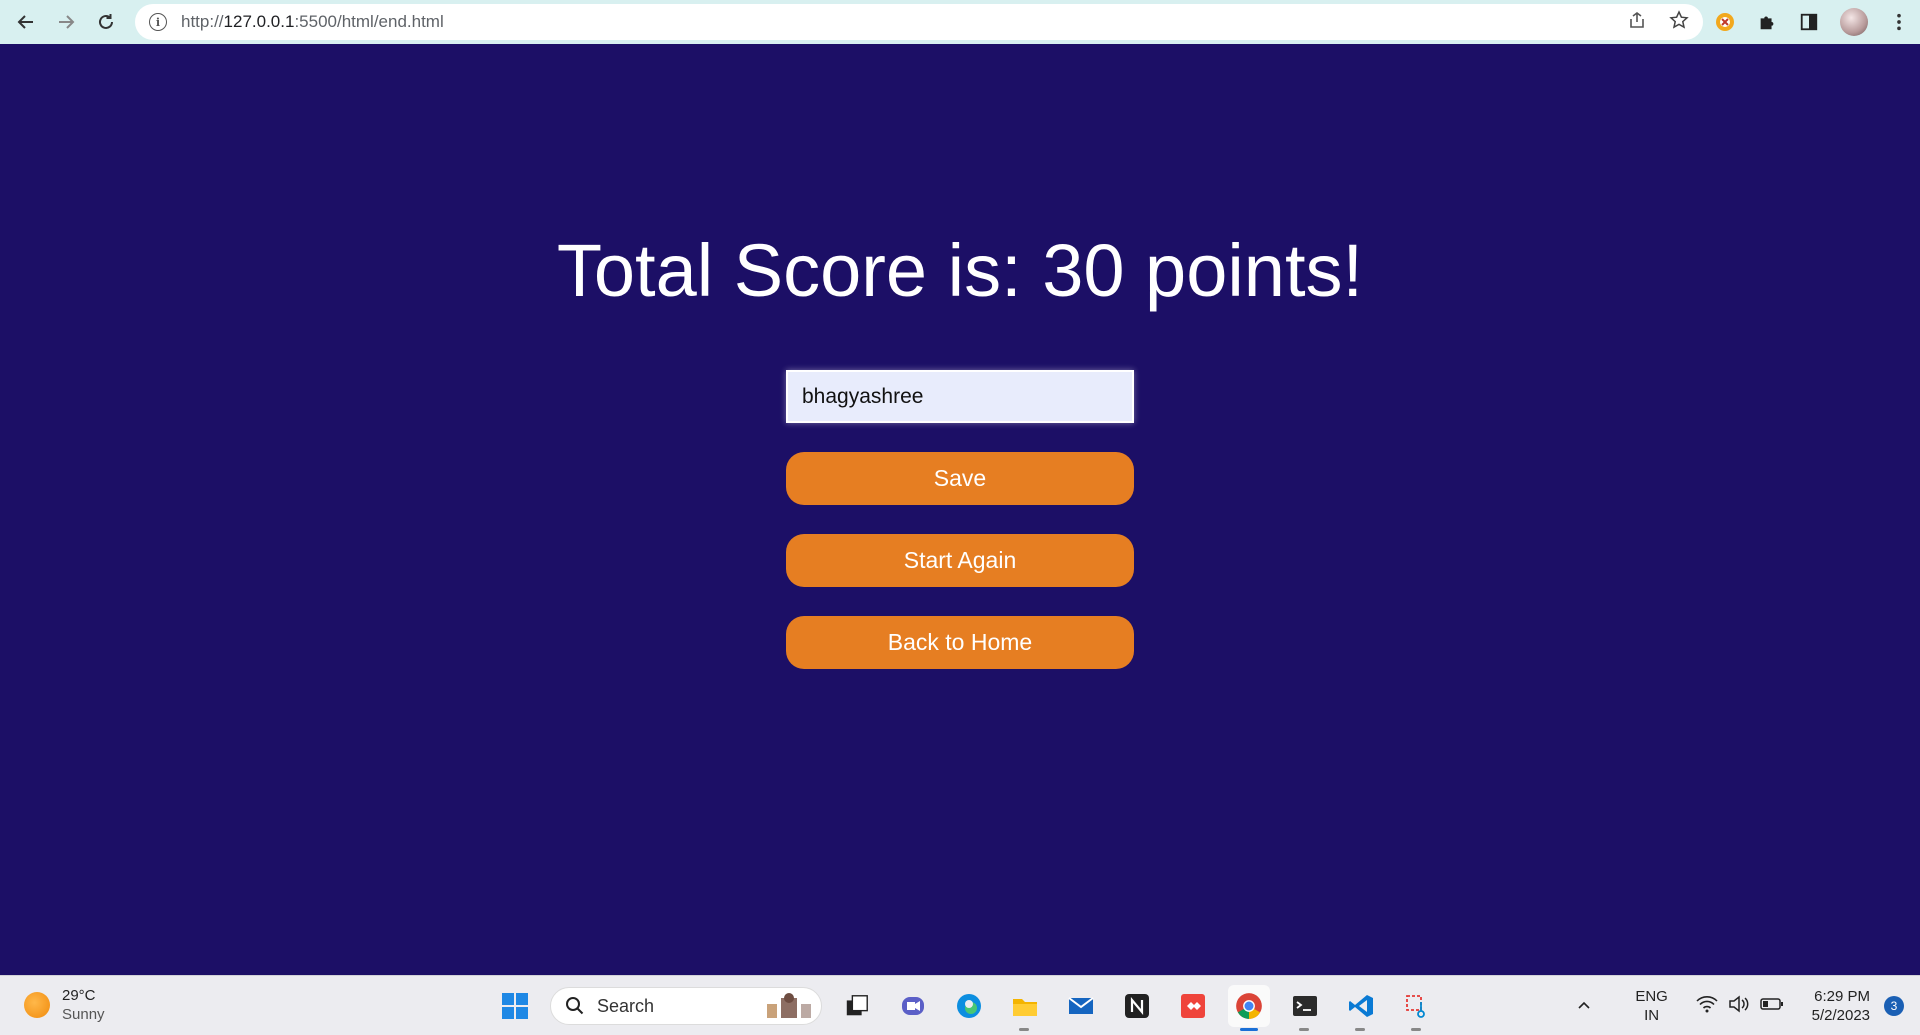  I want to click on notion-icon, so click(1137, 1006).